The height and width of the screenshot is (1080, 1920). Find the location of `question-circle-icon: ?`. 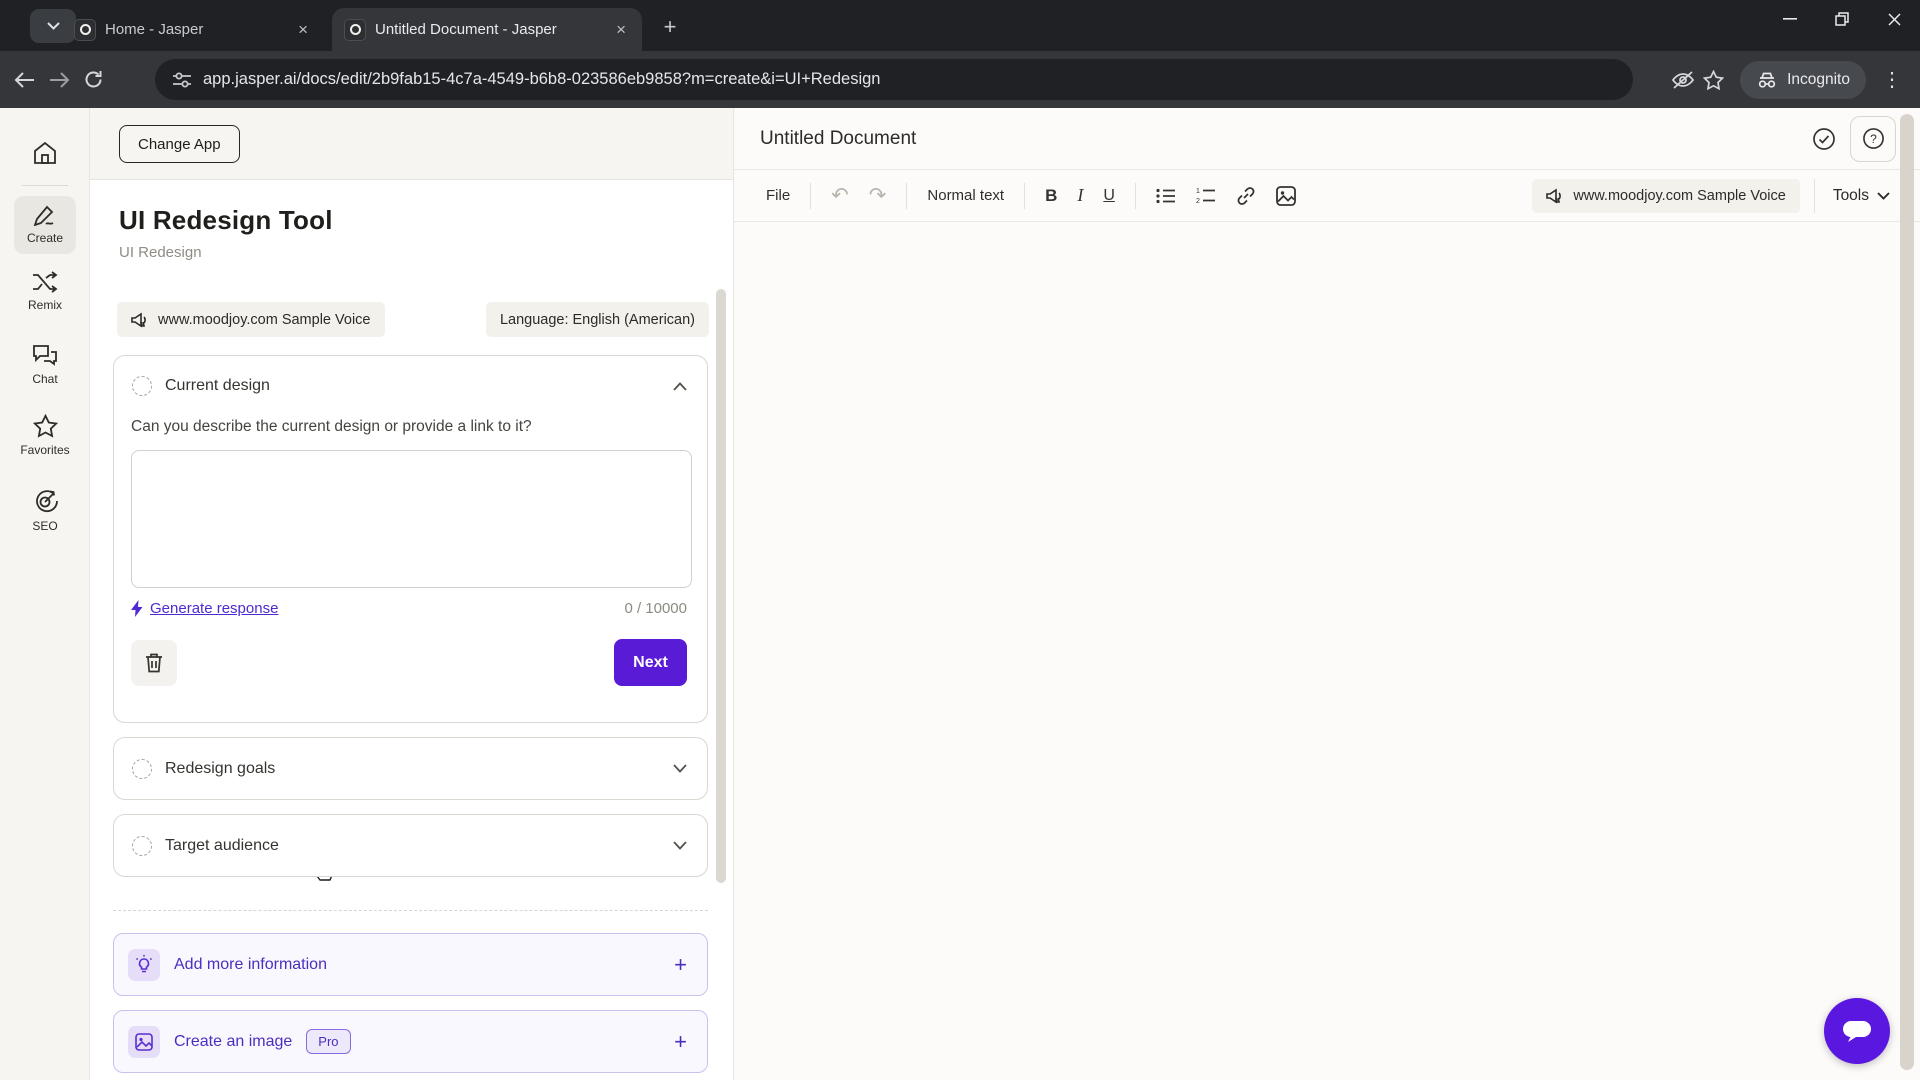

question-circle-icon: ? is located at coordinates (1873, 138).